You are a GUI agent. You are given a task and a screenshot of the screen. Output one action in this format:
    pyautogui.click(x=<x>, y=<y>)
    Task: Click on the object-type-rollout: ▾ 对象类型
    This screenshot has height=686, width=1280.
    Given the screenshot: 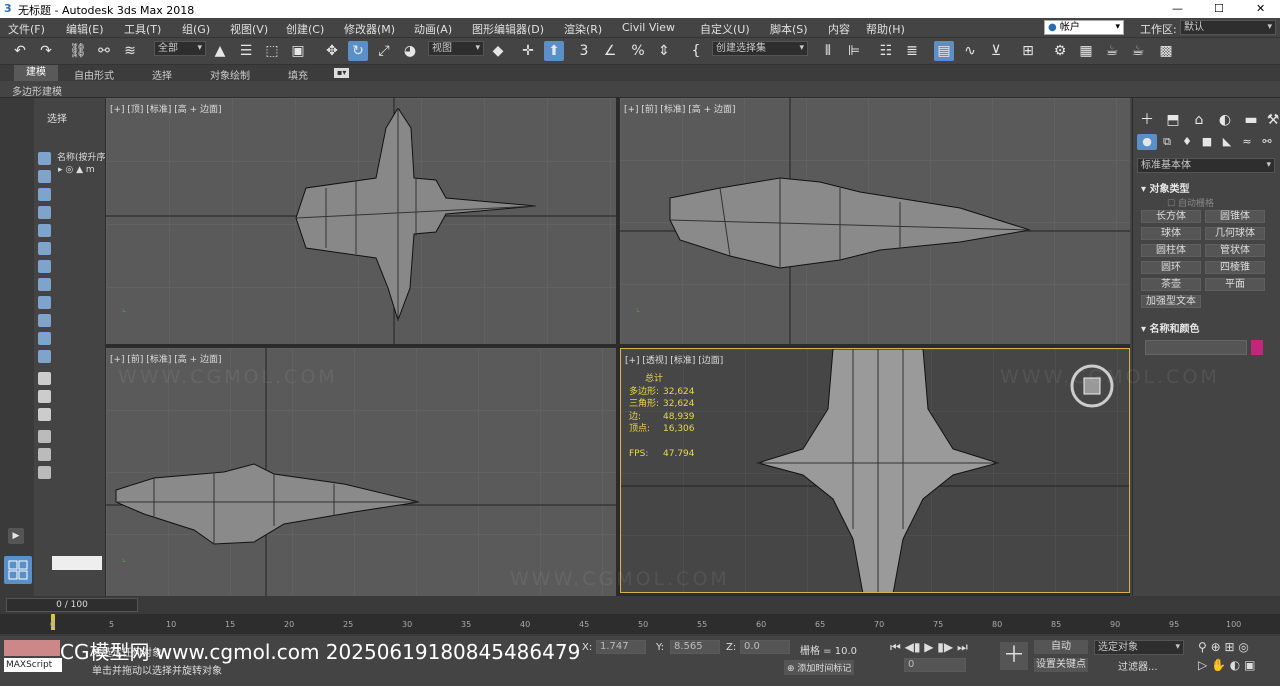 What is the action you would take?
    pyautogui.click(x=1165, y=187)
    